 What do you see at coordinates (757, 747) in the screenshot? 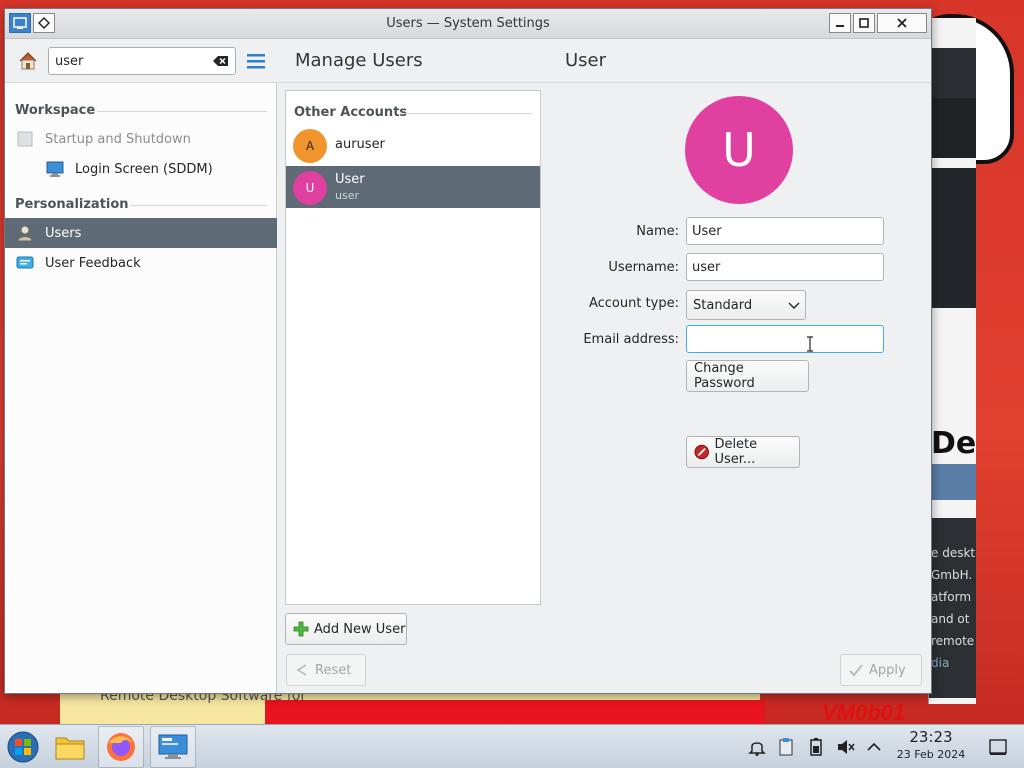
I see `notifications-icon` at bounding box center [757, 747].